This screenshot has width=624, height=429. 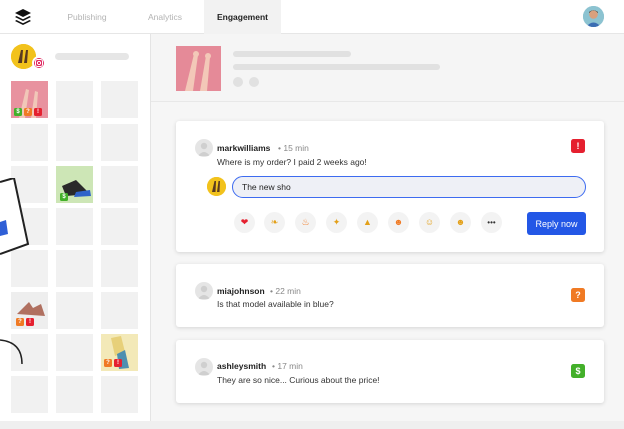 I want to click on more-icon: •••, so click(x=491, y=222).